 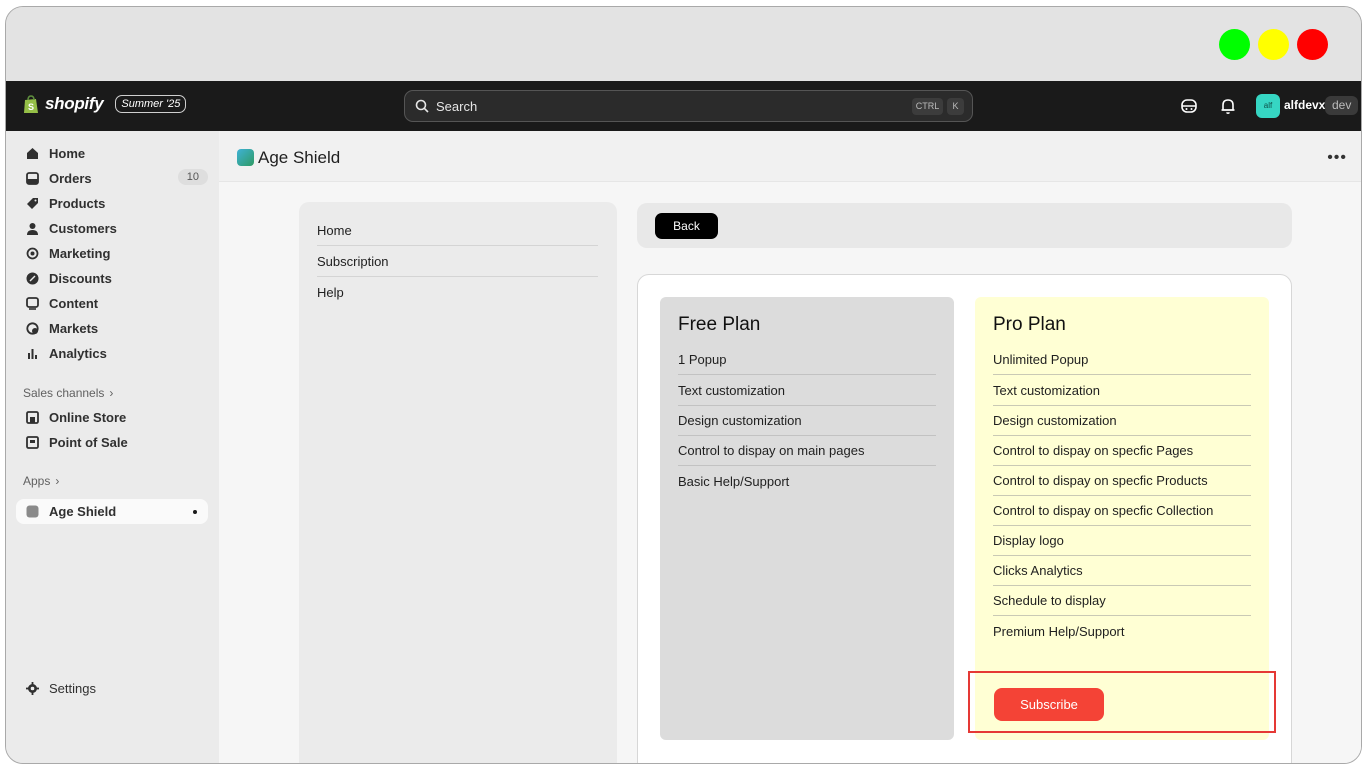 What do you see at coordinates (1189, 106) in the screenshot?
I see `sidekick-icon` at bounding box center [1189, 106].